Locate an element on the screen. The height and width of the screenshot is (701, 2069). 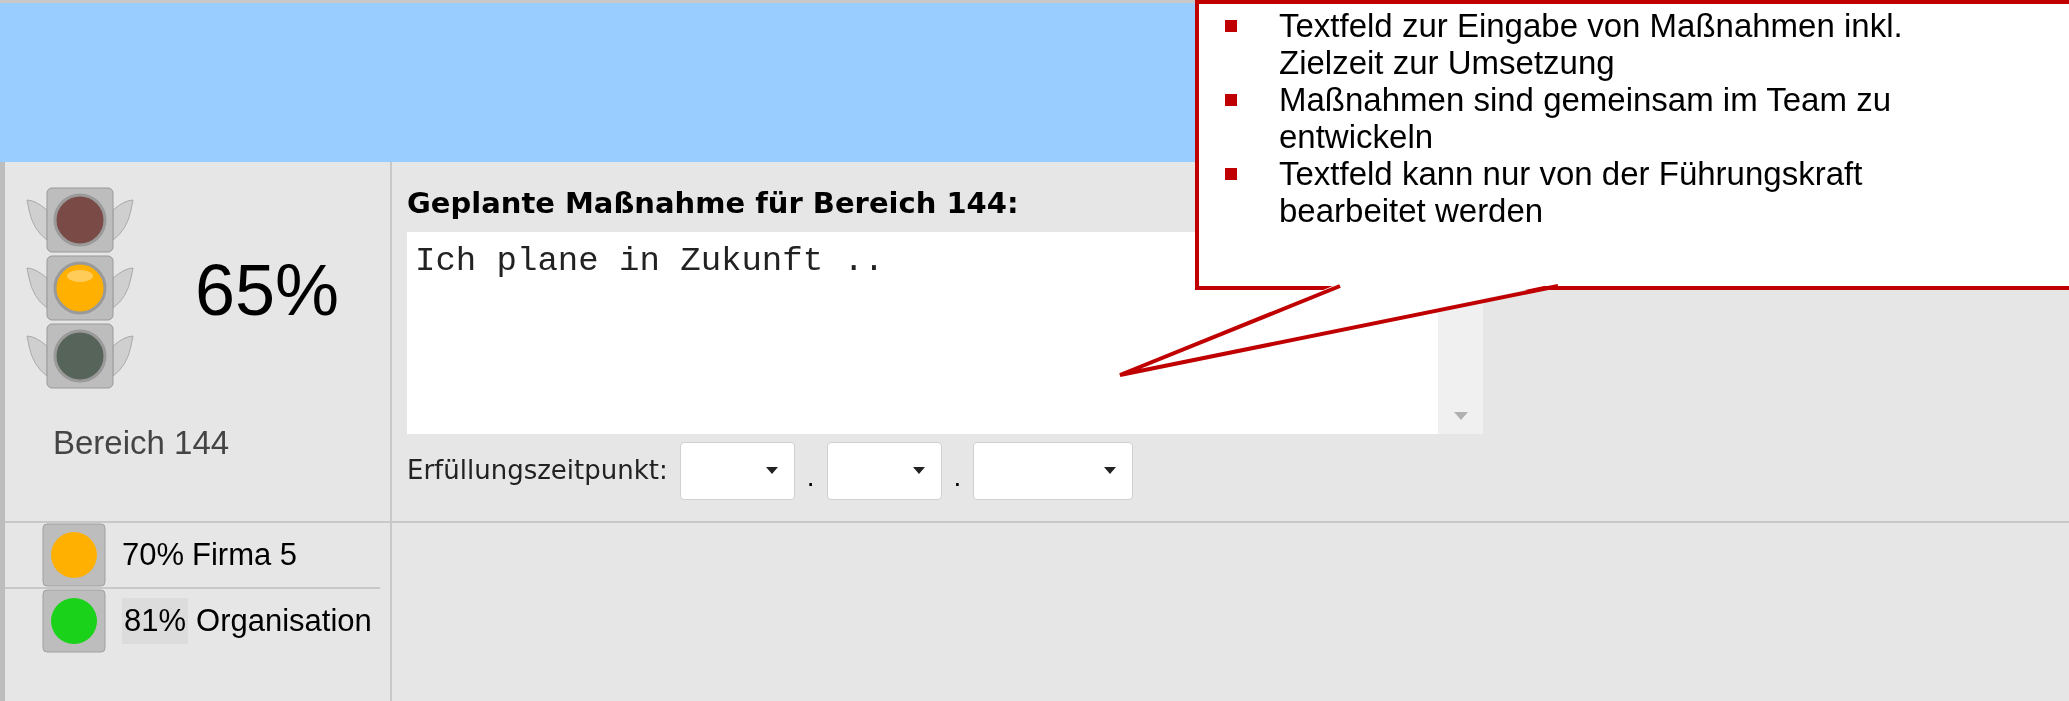
text-value: Ich plane in Zukunft .. is located at coordinates (650, 260).